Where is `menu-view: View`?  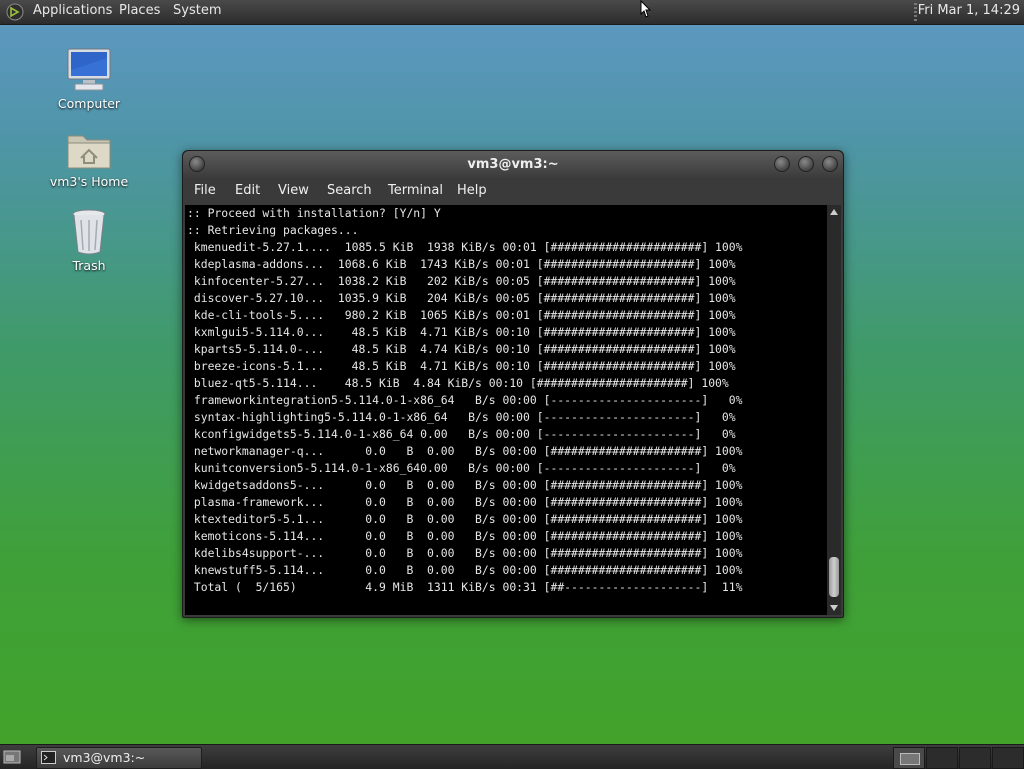
menu-view: View is located at coordinates (293, 190).